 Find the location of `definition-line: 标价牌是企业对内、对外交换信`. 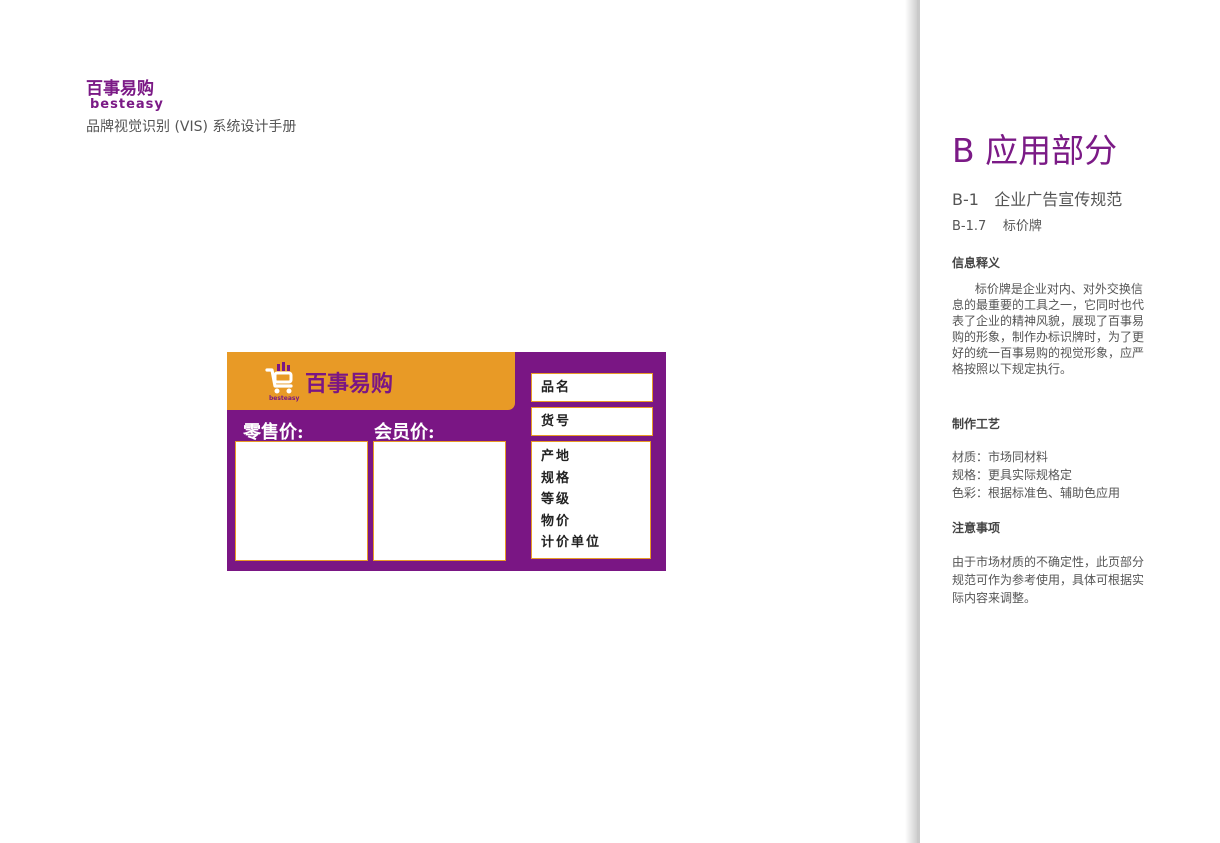

definition-line: 标价牌是企业对内、对外交换信 is located at coordinates (1047, 289).